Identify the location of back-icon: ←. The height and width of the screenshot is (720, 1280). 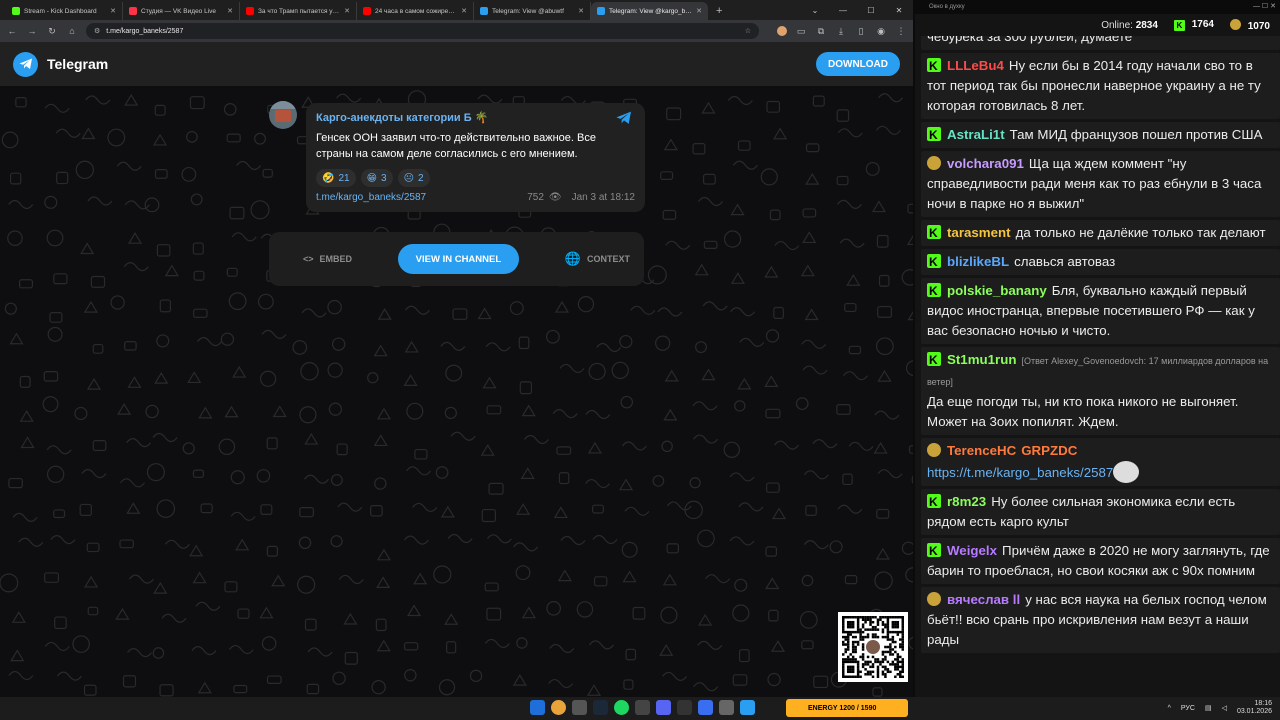
(12, 31).